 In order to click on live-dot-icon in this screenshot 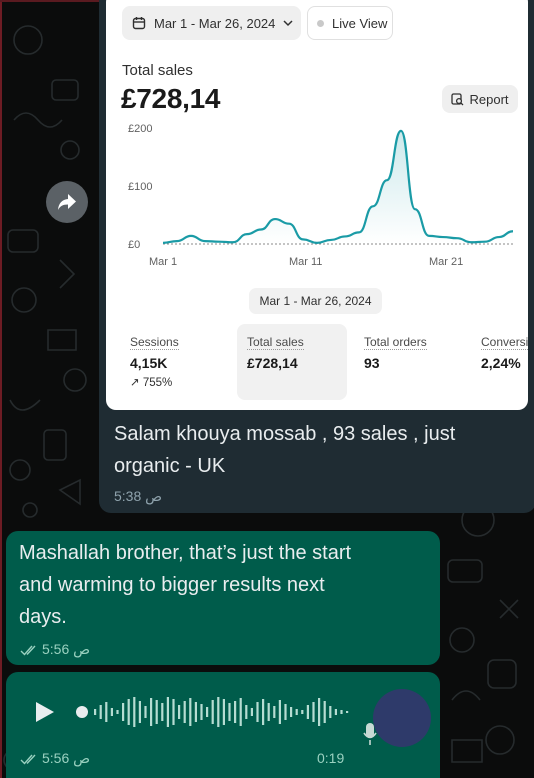, I will do `click(320, 23)`.